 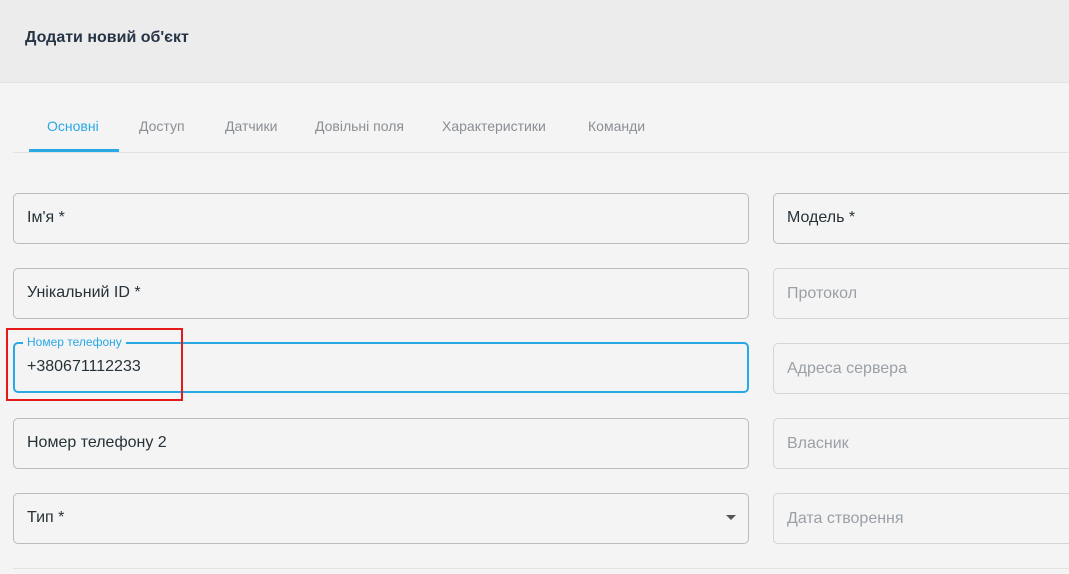 What do you see at coordinates (822, 293) in the screenshot?
I see `protocol-field-placeholder: Протокол` at bounding box center [822, 293].